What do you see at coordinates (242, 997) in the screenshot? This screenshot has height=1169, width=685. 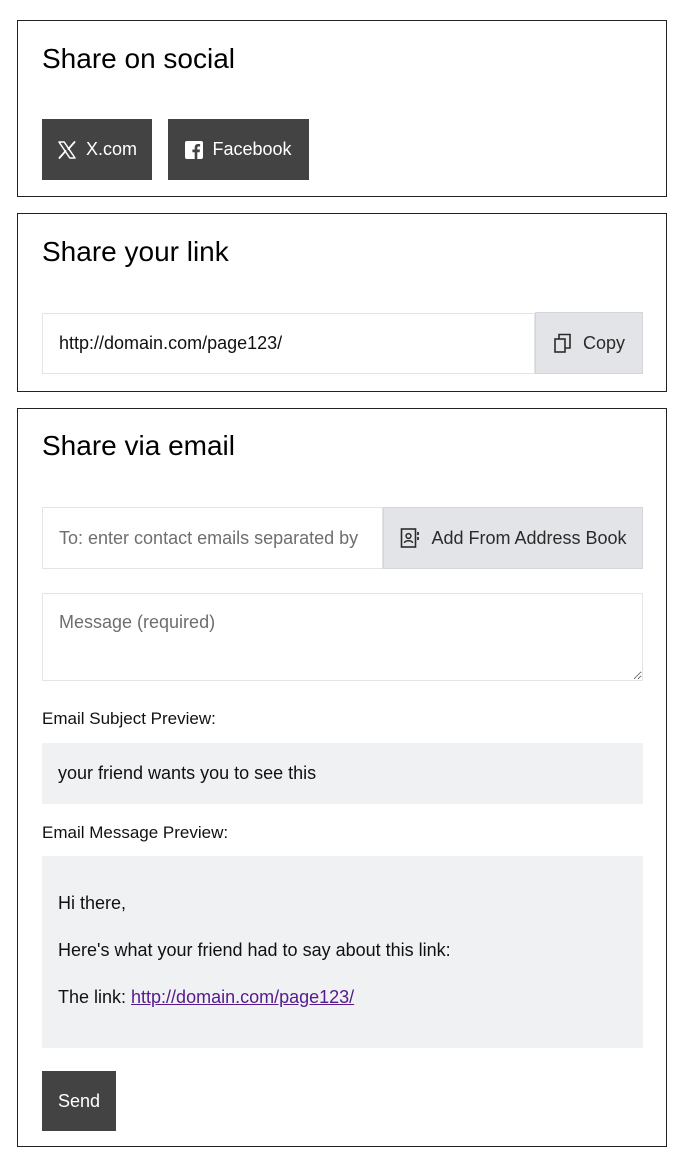 I see `message-preview-link: http://domain.com/page123/` at bounding box center [242, 997].